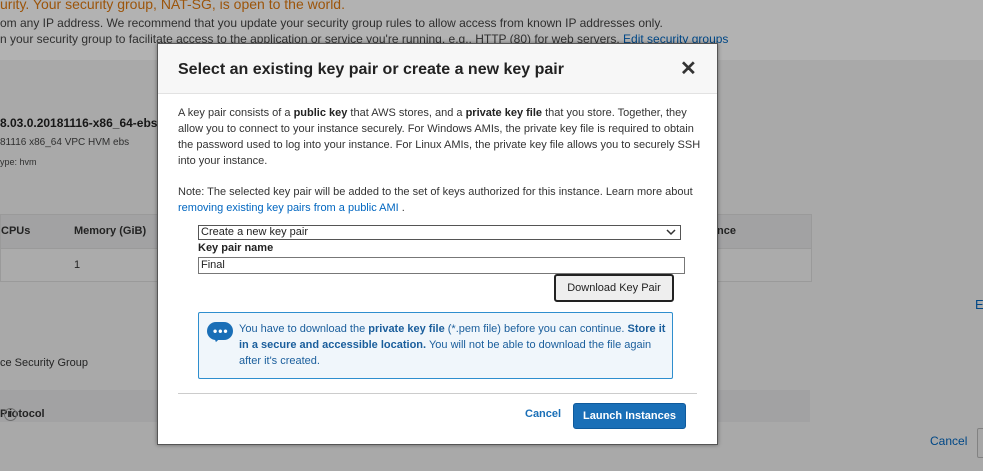 Image resolution: width=983 pixels, height=471 pixels. I want to click on cancel-button: Cancel, so click(543, 414).